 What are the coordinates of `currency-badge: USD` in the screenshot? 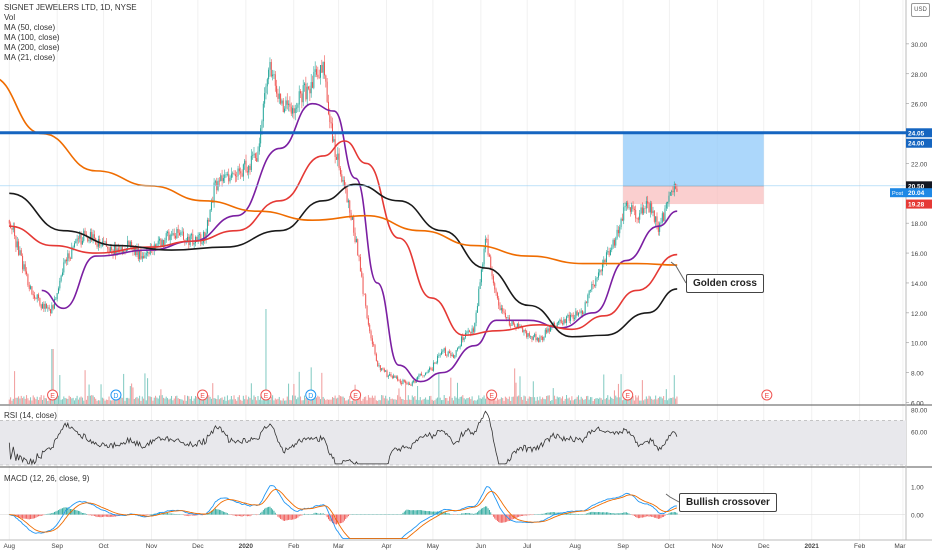 It's located at (920, 10).